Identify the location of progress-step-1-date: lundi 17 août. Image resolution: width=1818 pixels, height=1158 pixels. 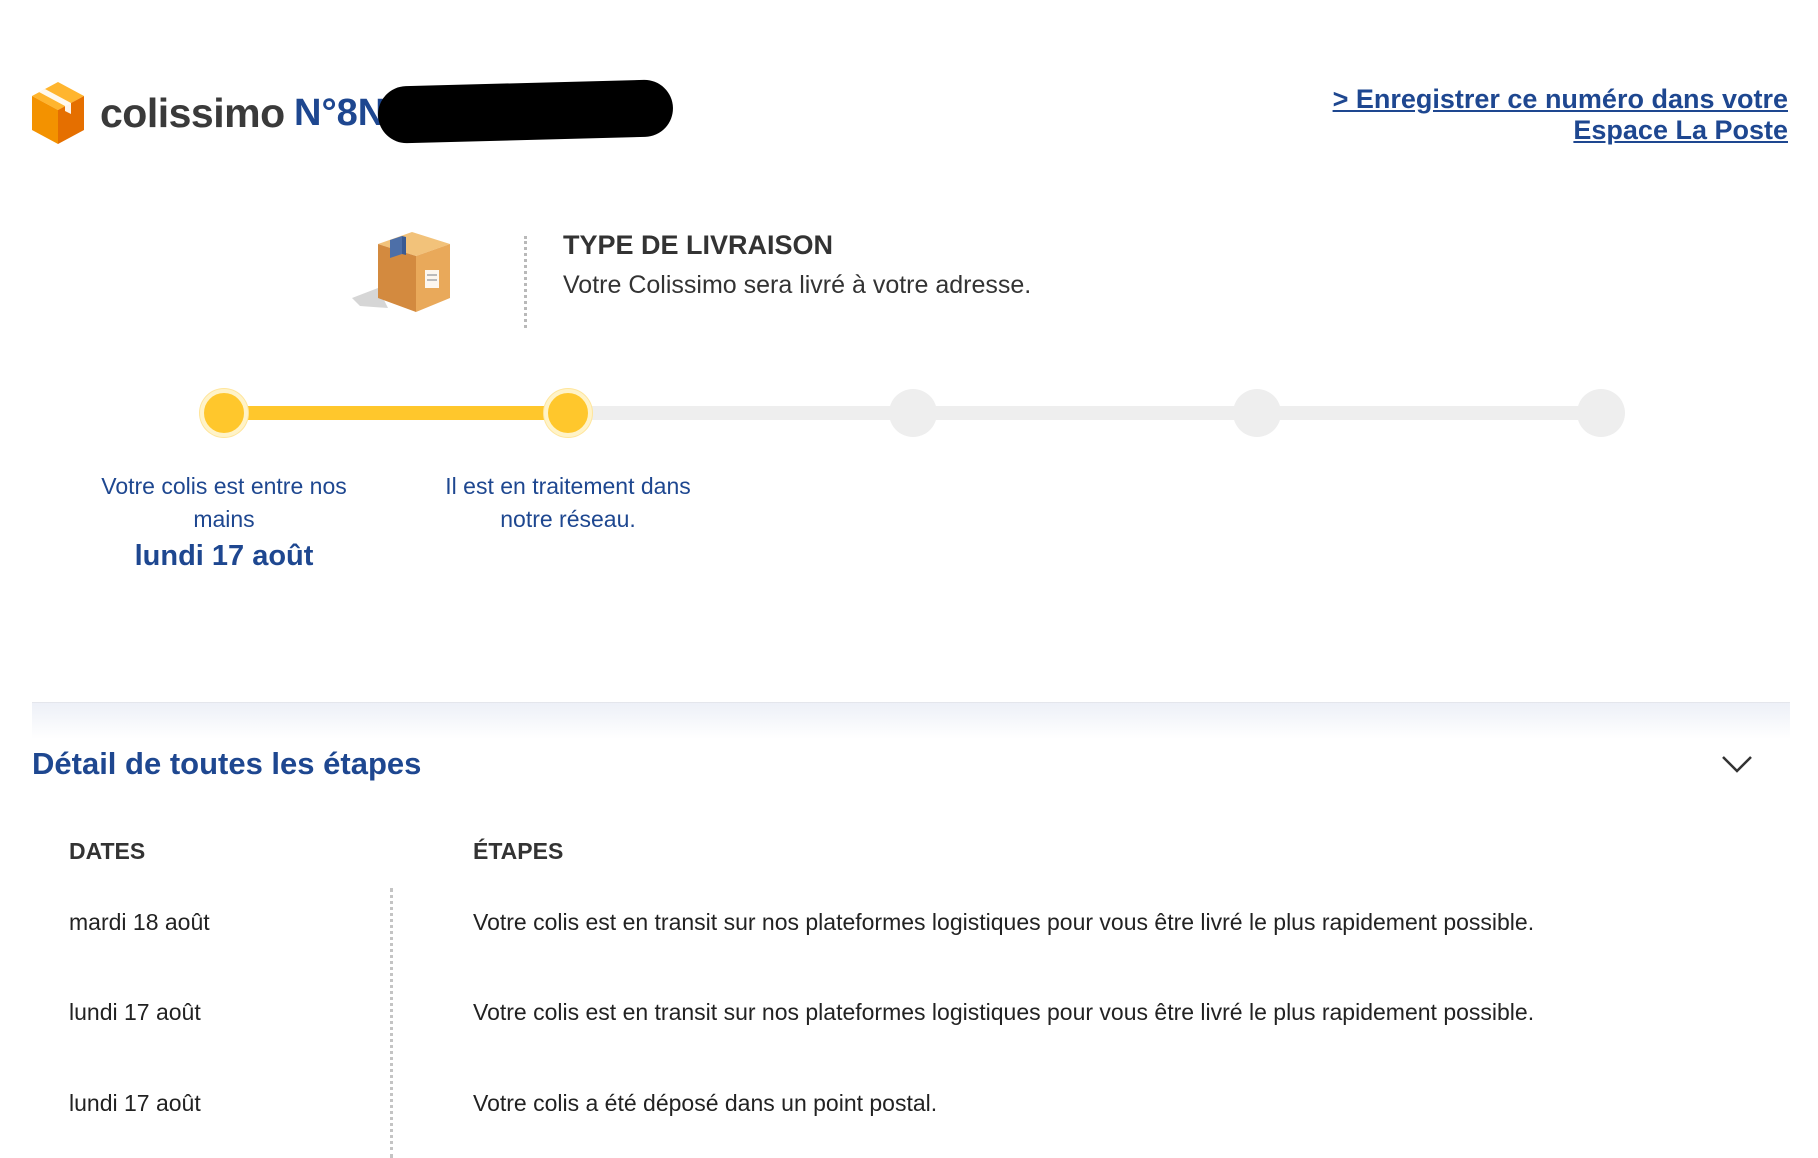
(224, 556).